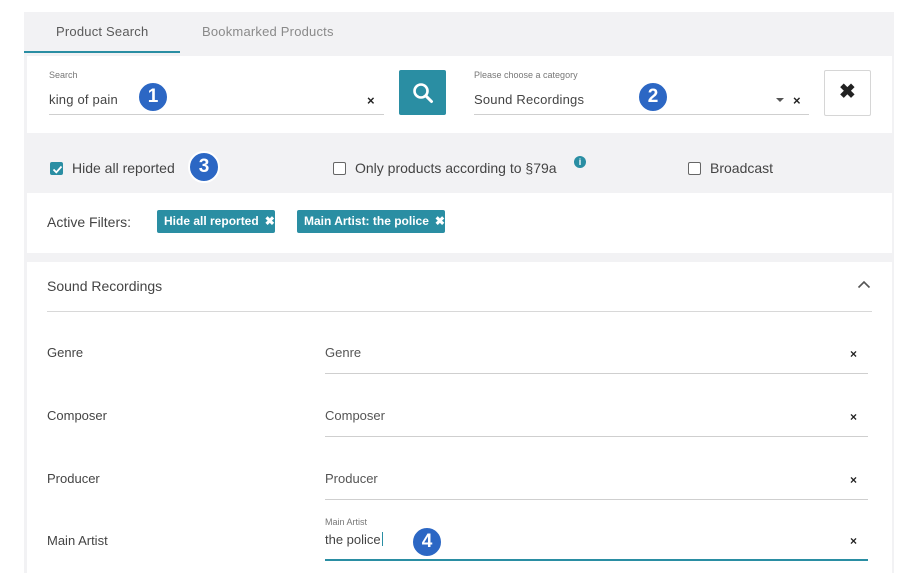  I want to click on chevron-down-icon, so click(780, 100).